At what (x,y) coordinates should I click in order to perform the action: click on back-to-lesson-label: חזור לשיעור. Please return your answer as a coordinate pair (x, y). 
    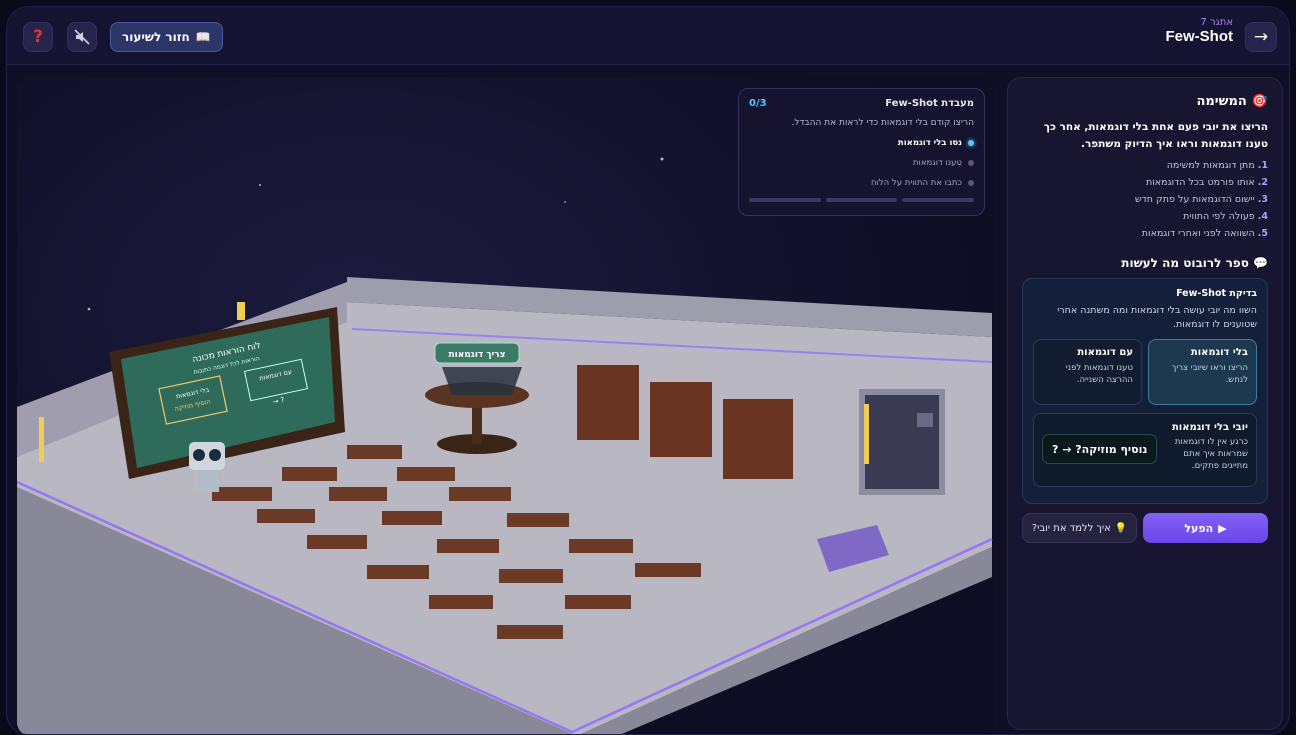
    Looking at the image, I should click on (156, 37).